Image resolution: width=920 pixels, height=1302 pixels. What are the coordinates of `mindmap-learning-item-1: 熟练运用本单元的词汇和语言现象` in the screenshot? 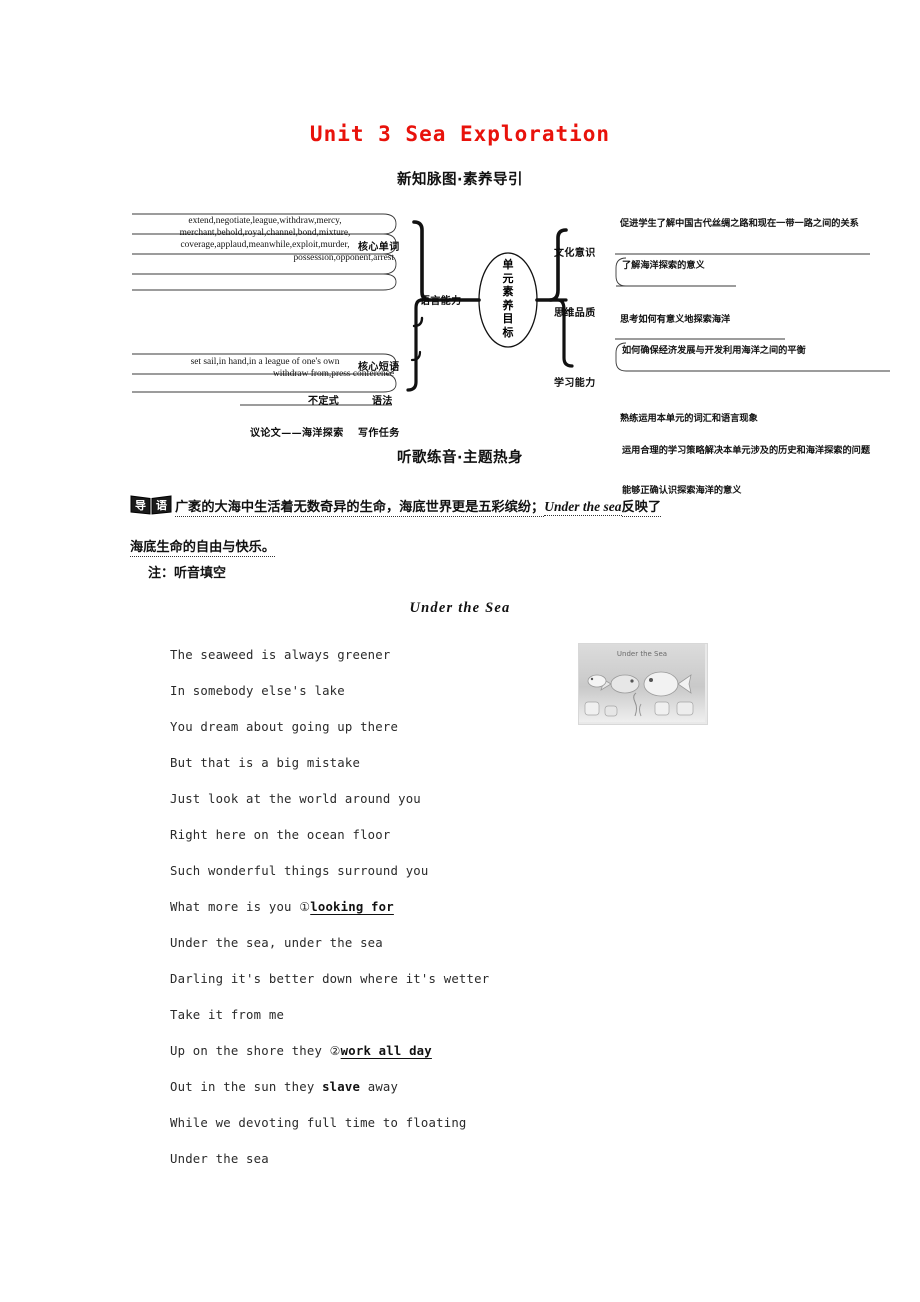 It's located at (689, 418).